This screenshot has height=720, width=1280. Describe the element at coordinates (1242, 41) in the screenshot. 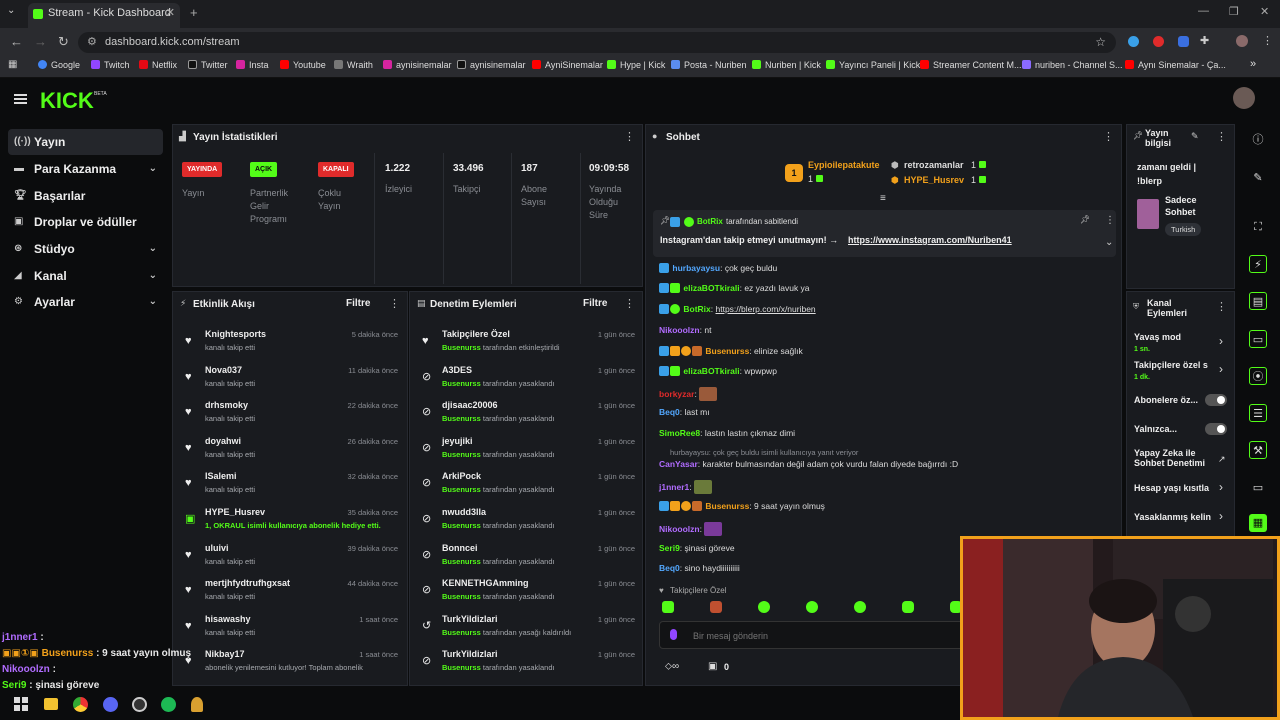

I see `profile-icon` at that location.